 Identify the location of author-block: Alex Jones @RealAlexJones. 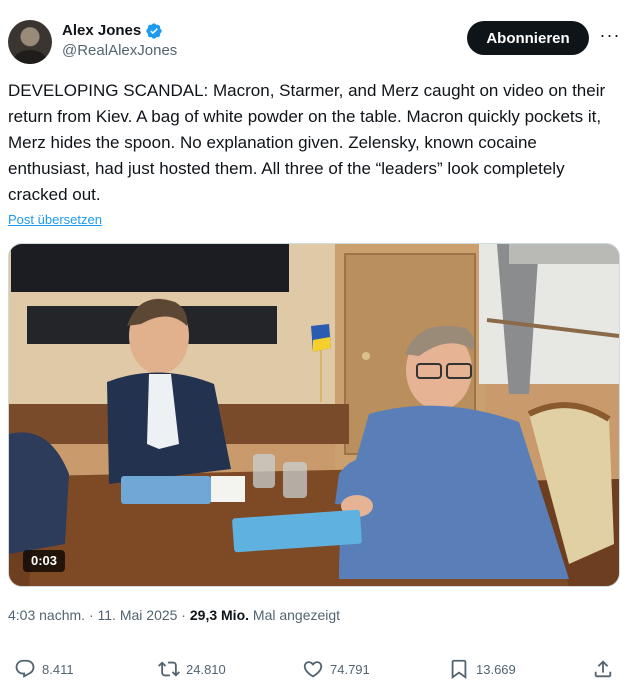
(119, 41).